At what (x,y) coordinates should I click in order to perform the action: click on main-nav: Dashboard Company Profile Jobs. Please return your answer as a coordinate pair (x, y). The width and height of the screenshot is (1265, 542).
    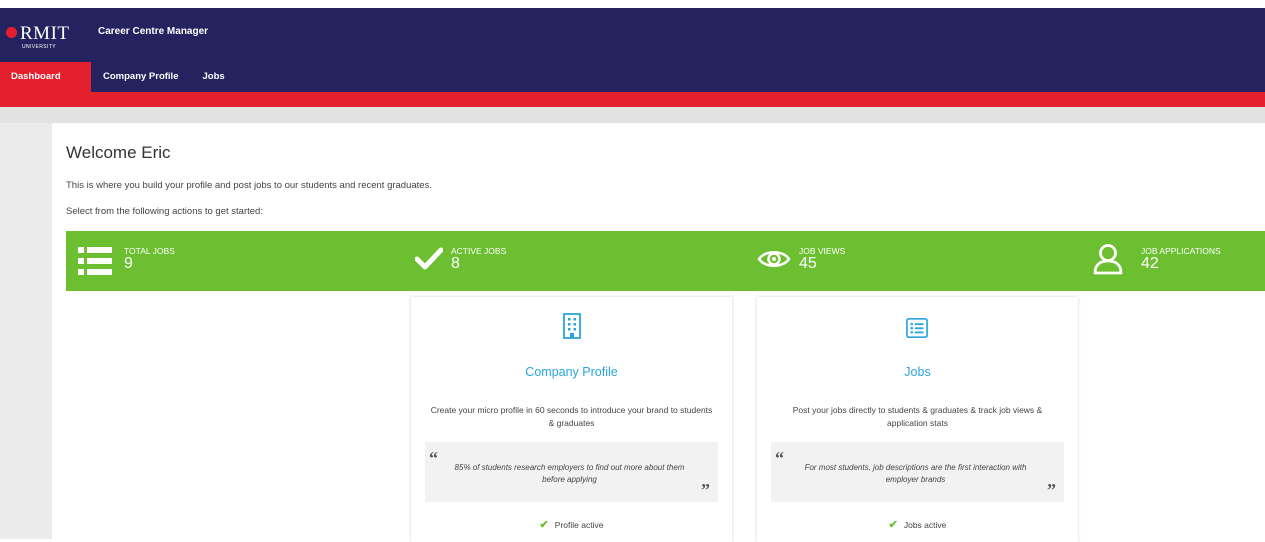
    Looking at the image, I should click on (118, 77).